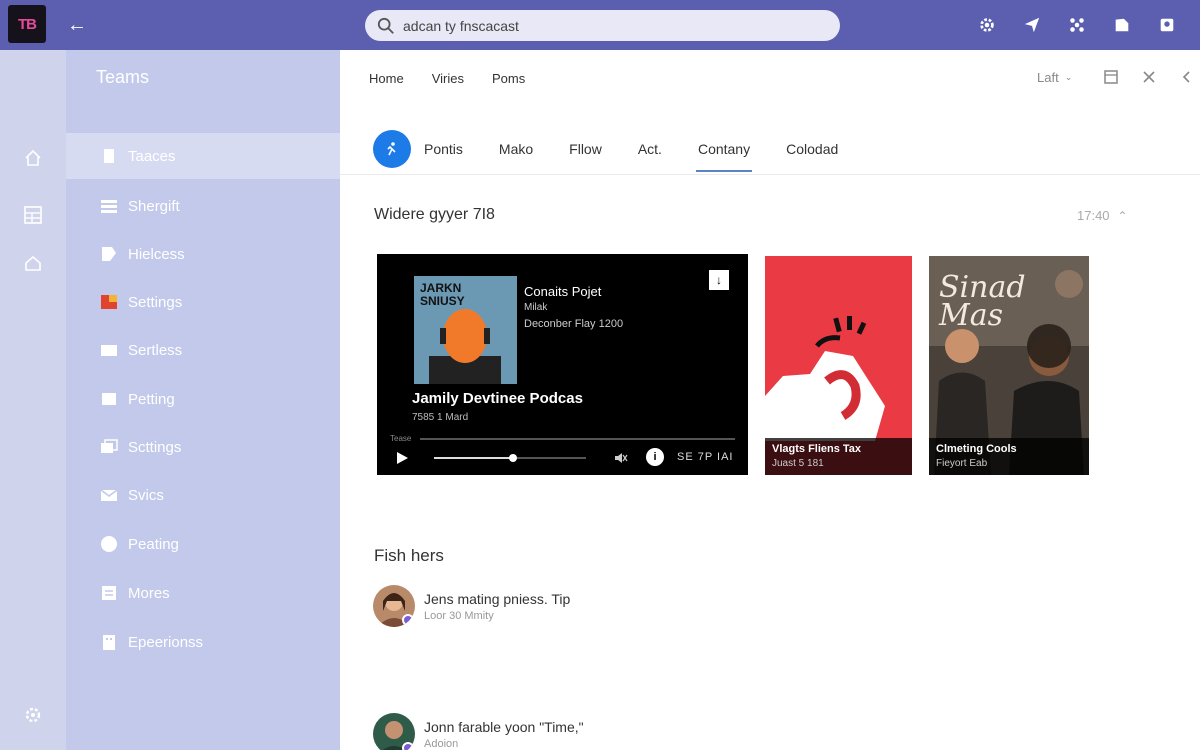  I want to click on top-bar: TB ←, so click(600, 25).